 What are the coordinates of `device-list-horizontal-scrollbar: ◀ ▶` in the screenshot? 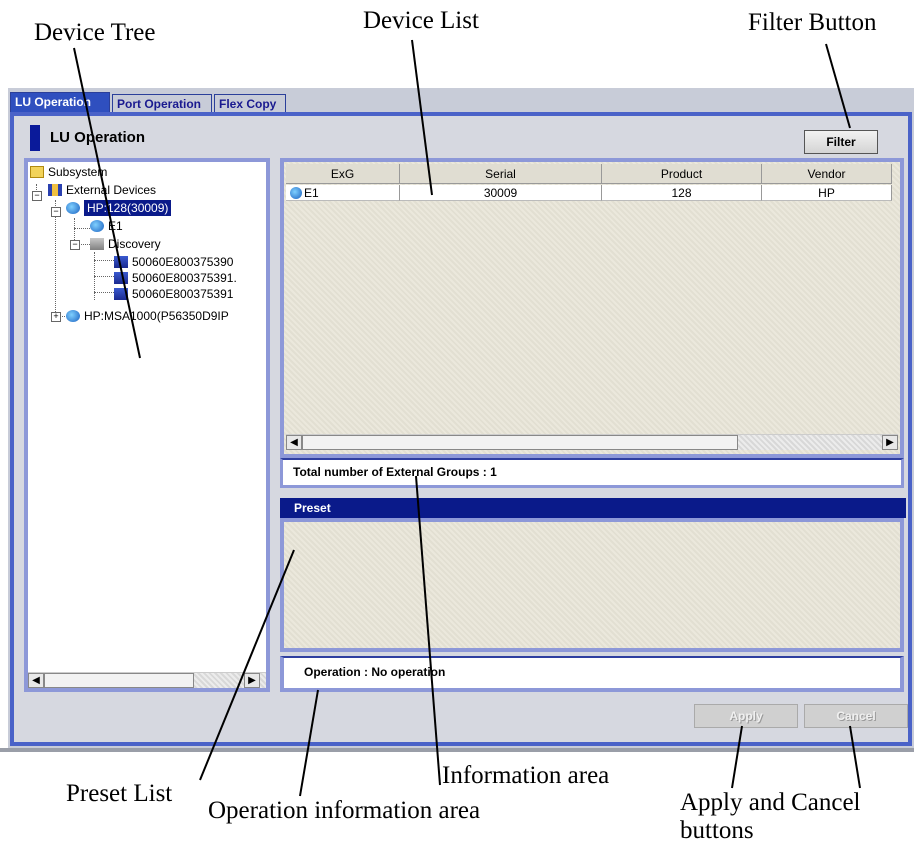 It's located at (592, 442).